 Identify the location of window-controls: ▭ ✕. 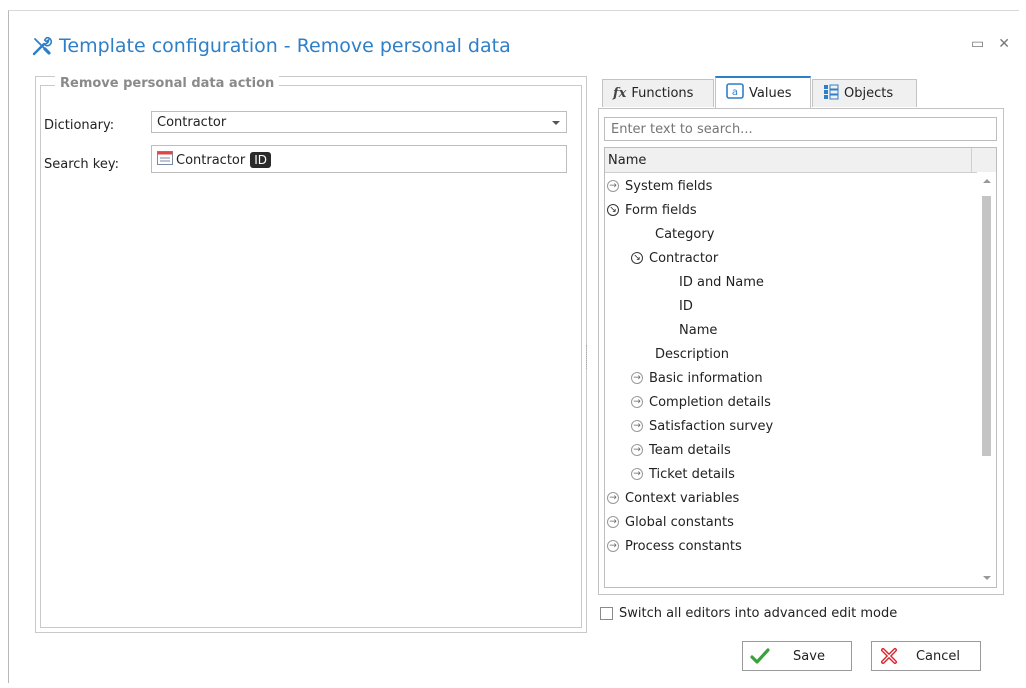
(990, 44).